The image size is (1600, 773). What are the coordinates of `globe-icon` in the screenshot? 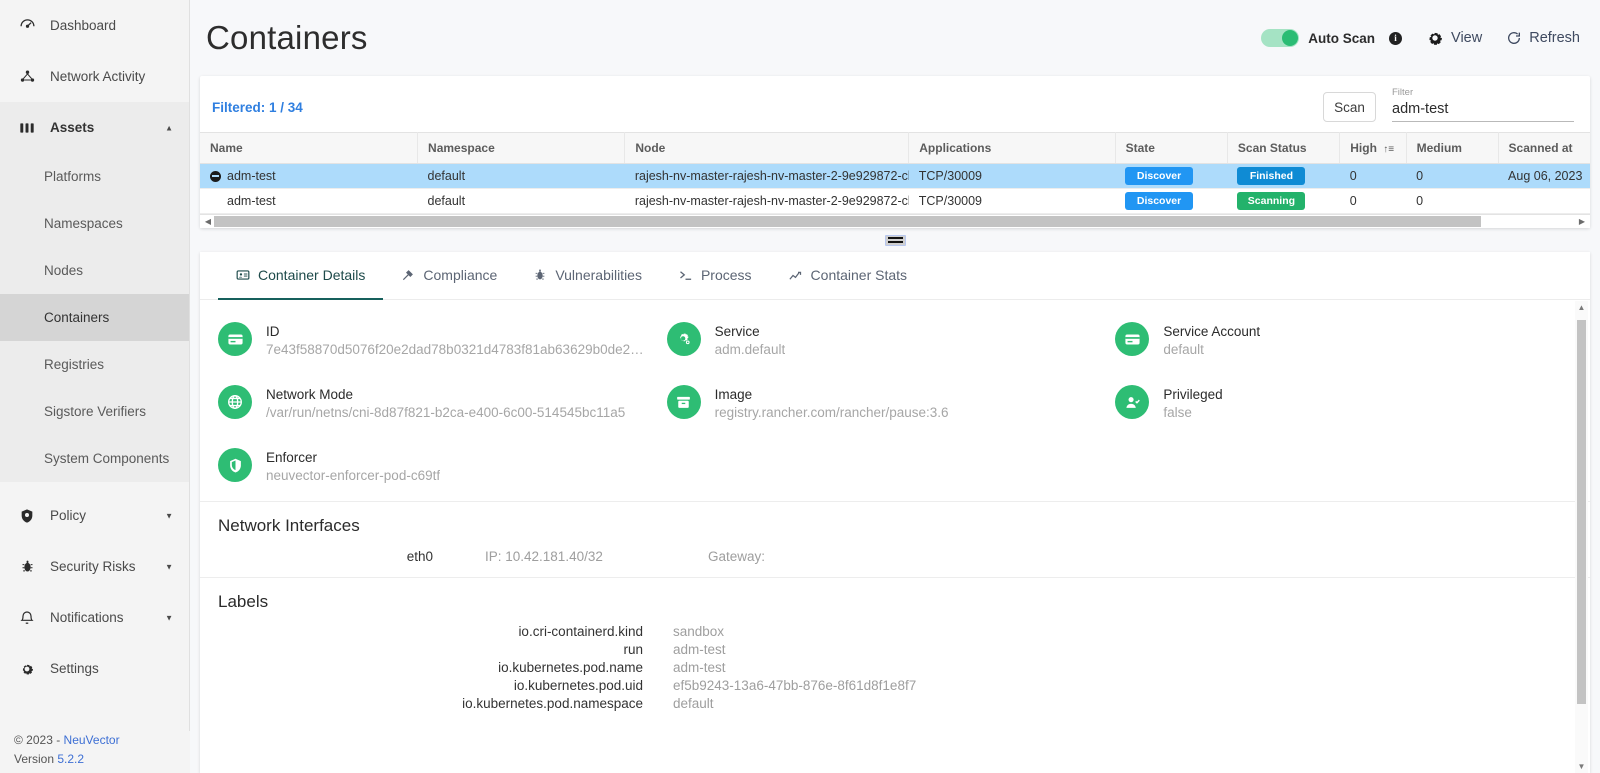 It's located at (235, 402).